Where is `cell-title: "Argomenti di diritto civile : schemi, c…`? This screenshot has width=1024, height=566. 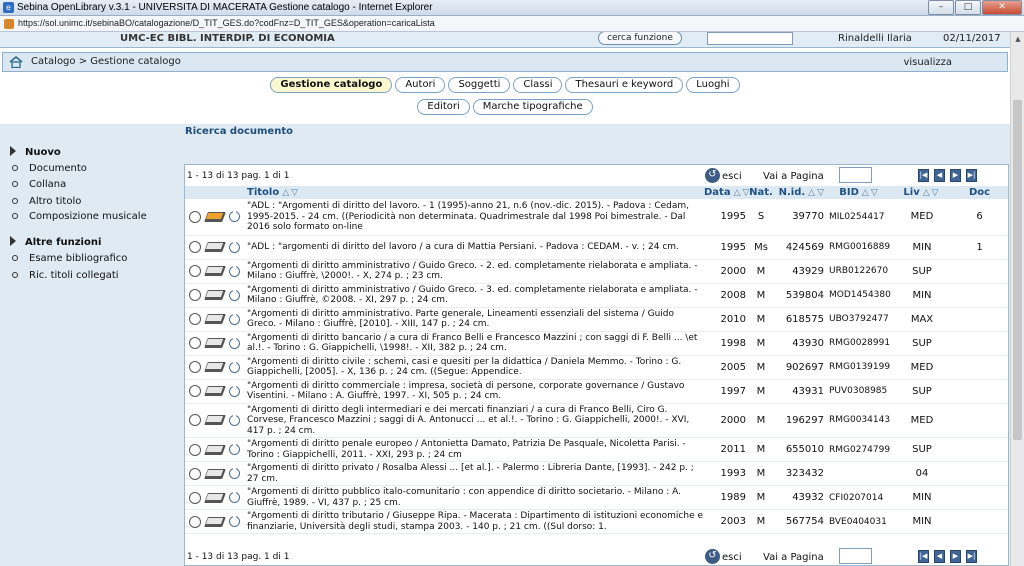 cell-title: "Argomenti di diritto civile : schemi, c… is located at coordinates (475, 367).